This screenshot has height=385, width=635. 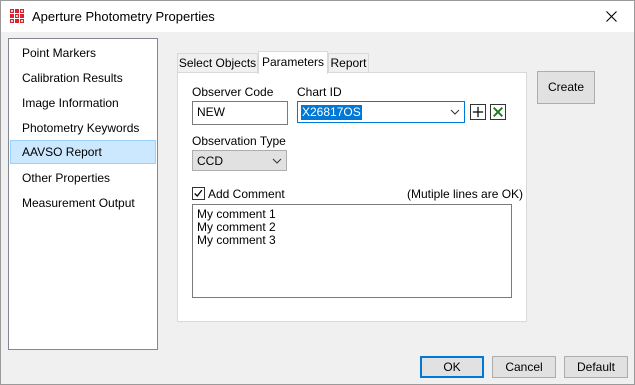 I want to click on close-button, so click(x=611, y=16).